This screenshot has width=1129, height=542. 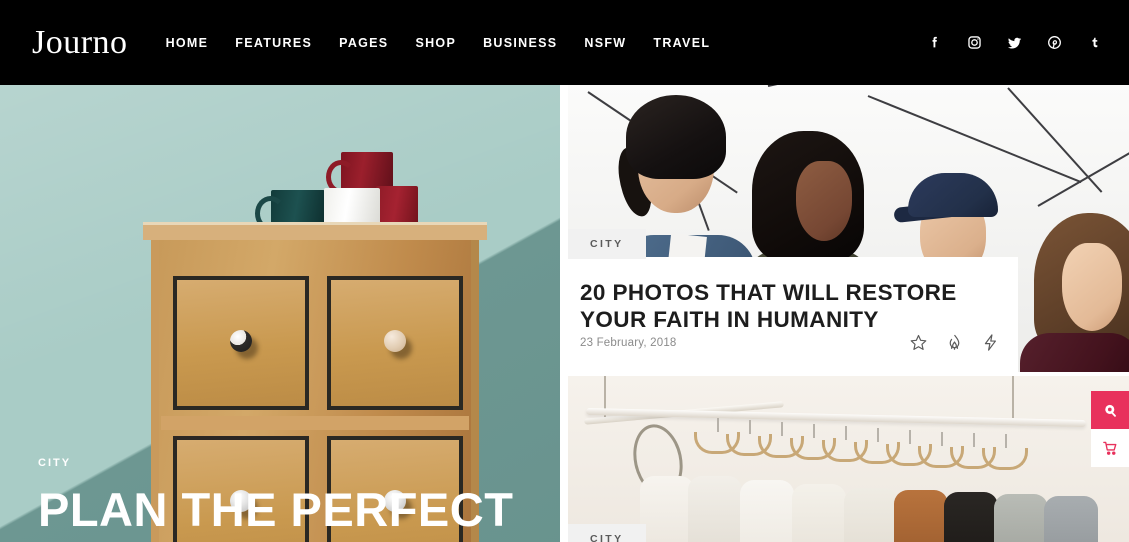 I want to click on twitter-icon, so click(x=1014, y=42).